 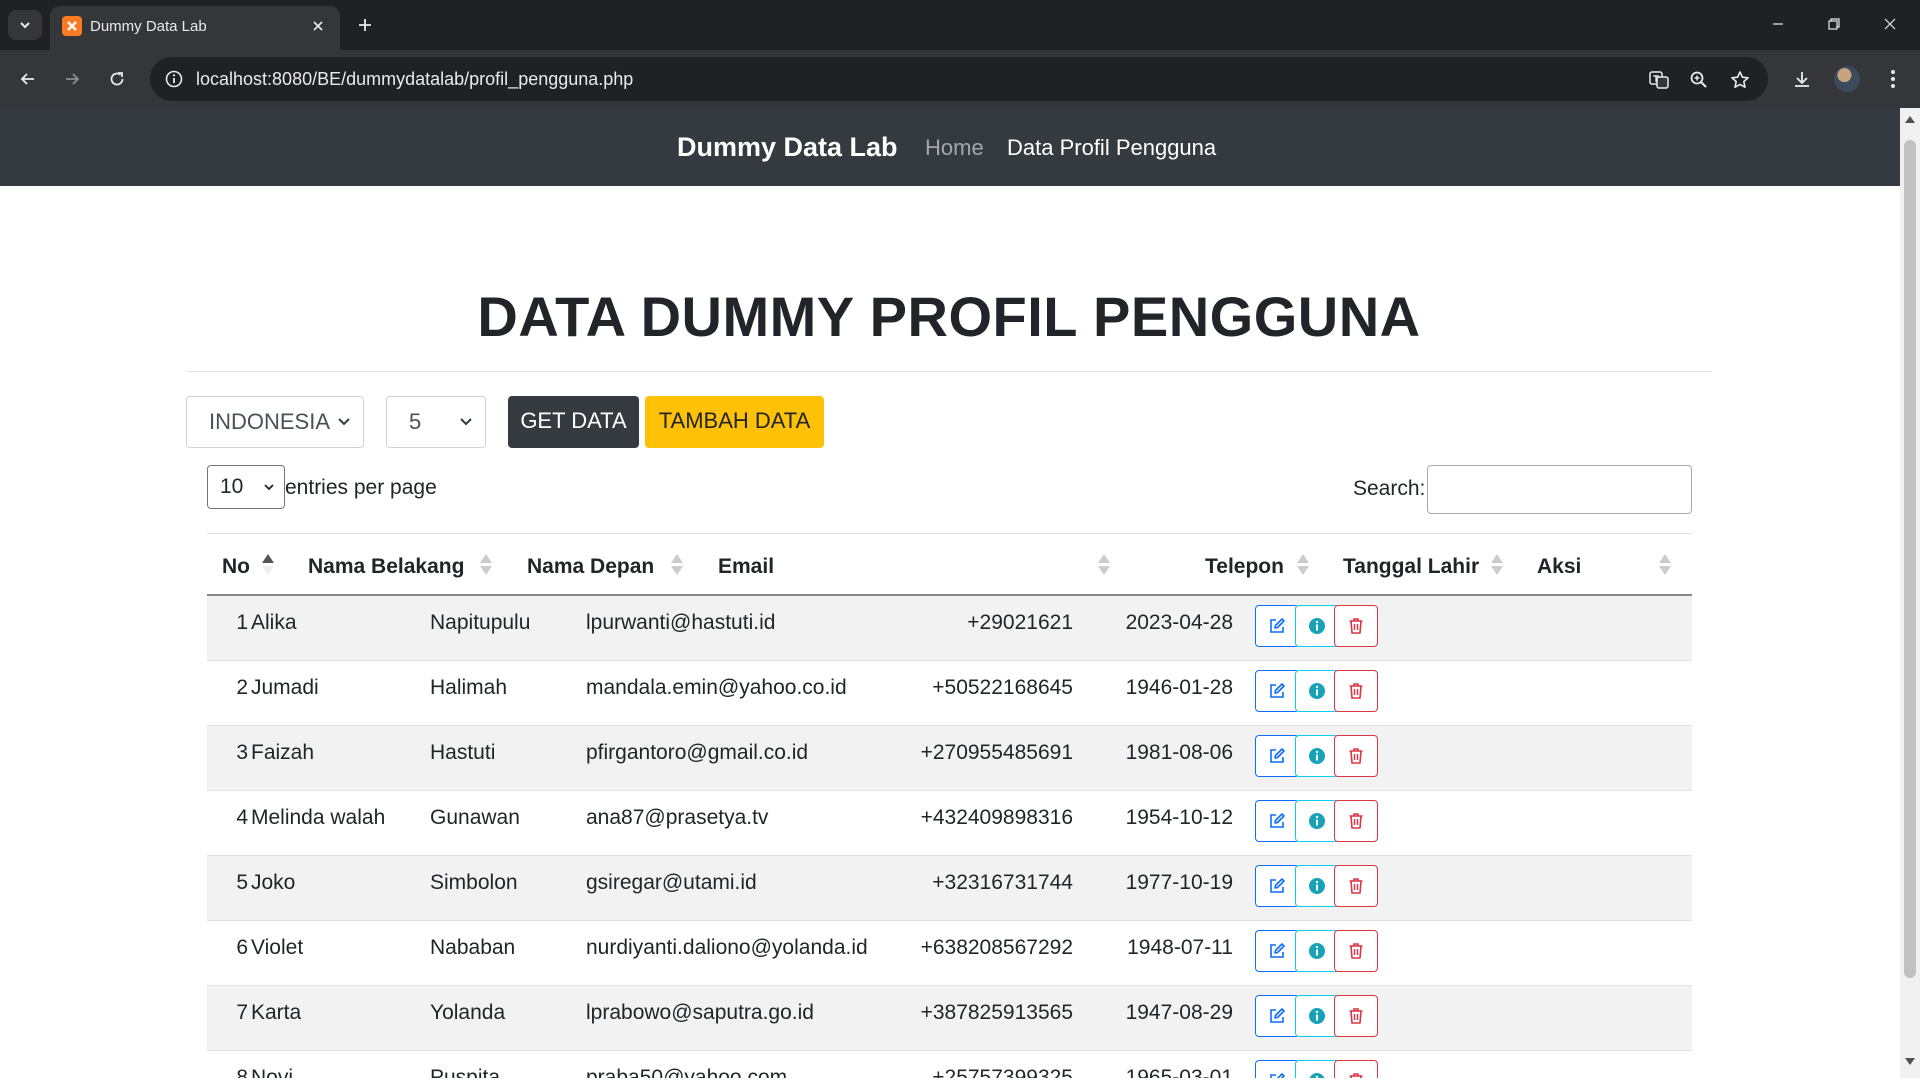 What do you see at coordinates (246, 487) in the screenshot?
I see `entries-per-page-select: 10` at bounding box center [246, 487].